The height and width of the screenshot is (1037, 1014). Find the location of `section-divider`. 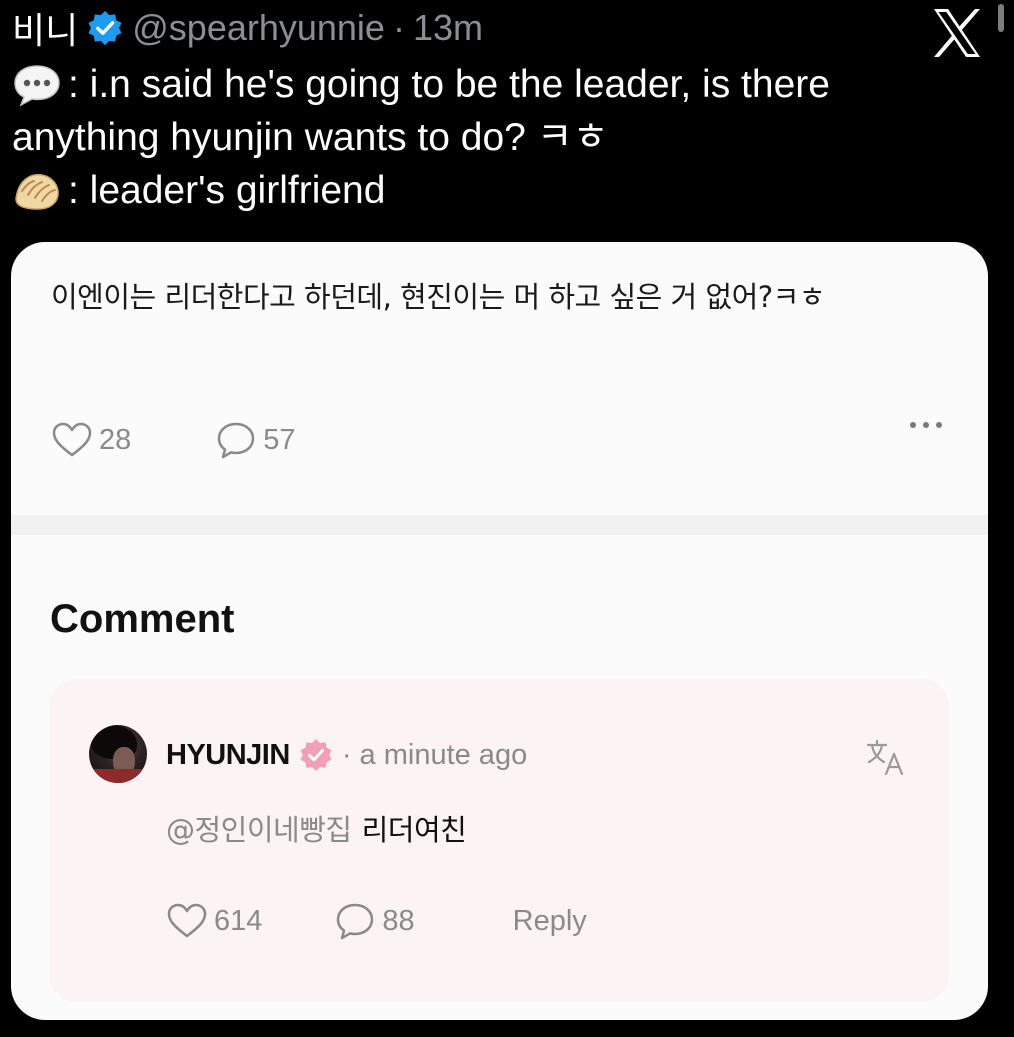

section-divider is located at coordinates (499, 525).